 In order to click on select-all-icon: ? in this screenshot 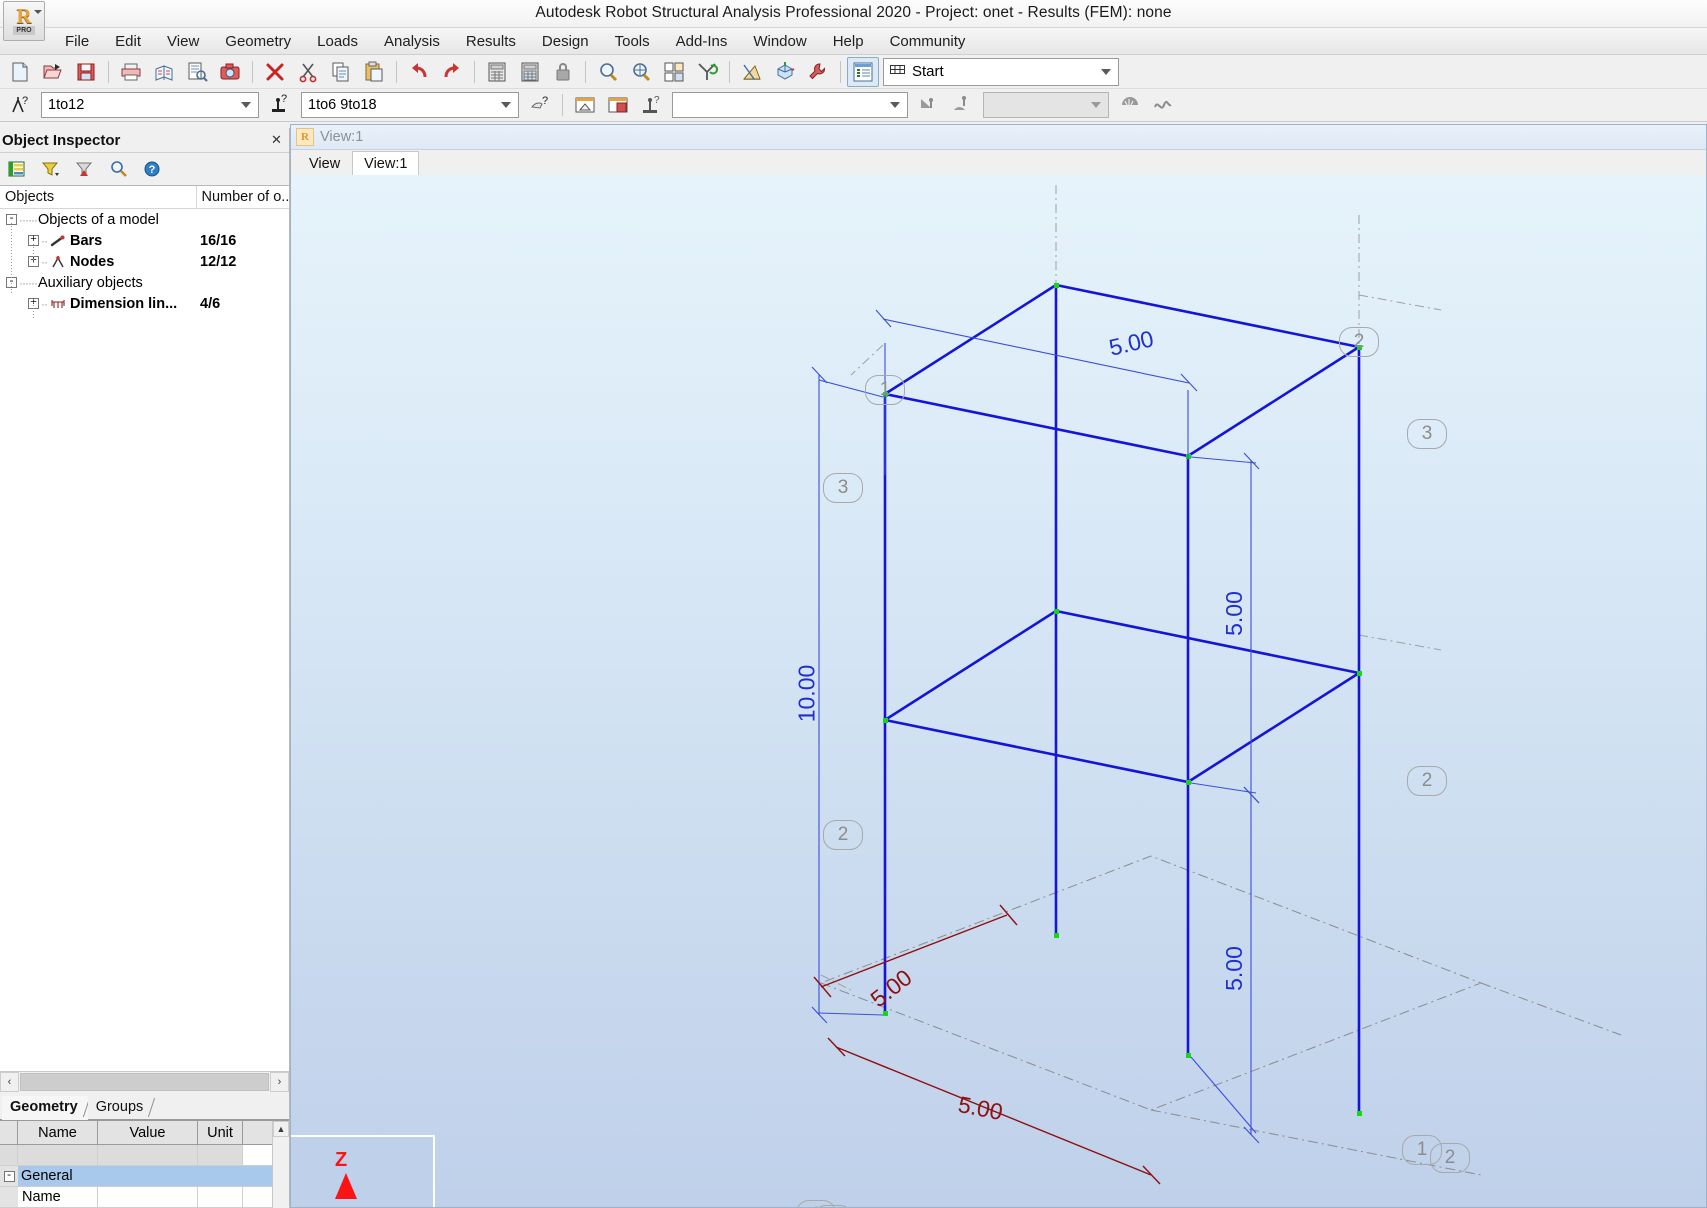, I will do `click(540, 105)`.